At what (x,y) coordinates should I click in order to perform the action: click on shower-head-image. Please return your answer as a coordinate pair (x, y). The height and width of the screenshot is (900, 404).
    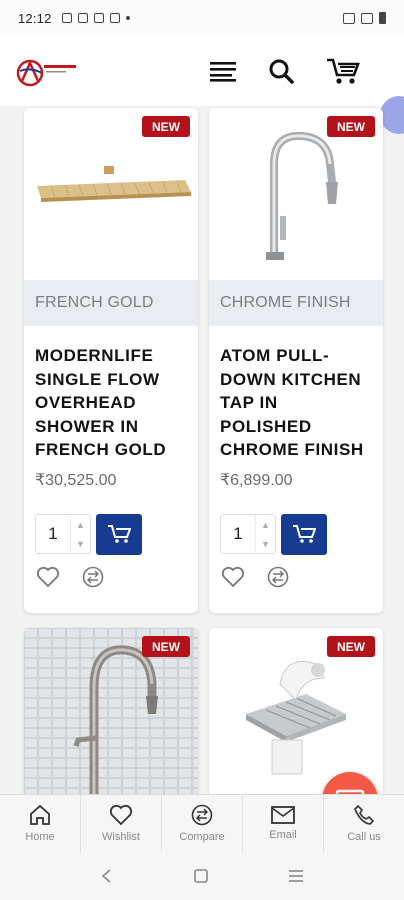
    Looking at the image, I should click on (114, 184).